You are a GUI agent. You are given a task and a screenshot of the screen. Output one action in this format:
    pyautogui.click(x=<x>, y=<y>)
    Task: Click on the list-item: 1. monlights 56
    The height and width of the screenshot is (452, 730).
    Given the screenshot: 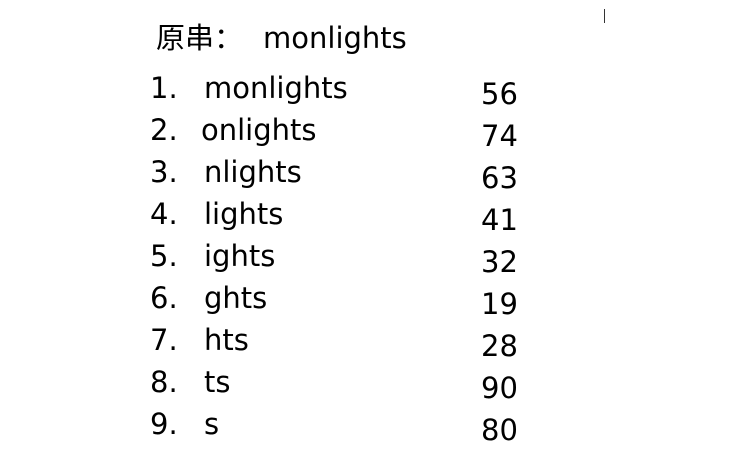 What is the action you would take?
    pyautogui.click(x=350, y=89)
    